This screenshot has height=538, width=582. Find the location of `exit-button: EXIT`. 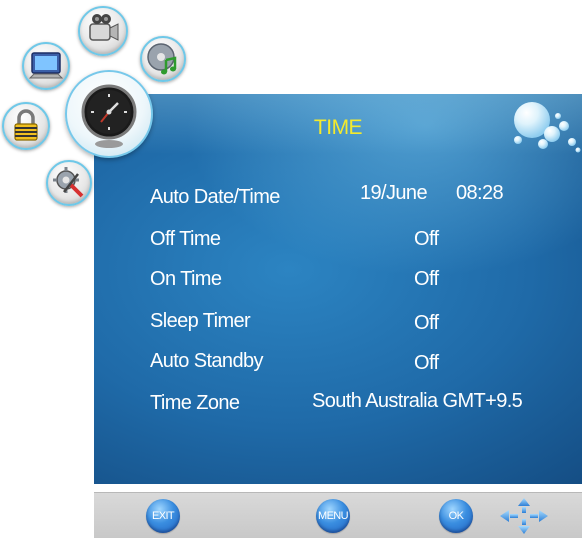

exit-button: EXIT is located at coordinates (163, 516).